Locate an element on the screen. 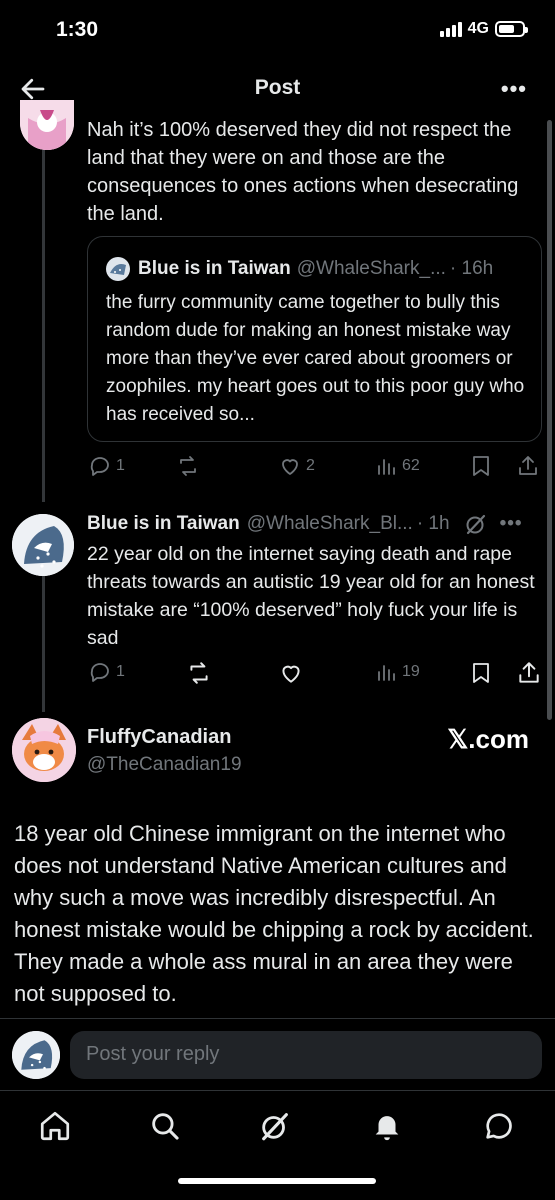 Image resolution: width=555 pixels, height=1200 pixels. quote-timestamp: · 16h is located at coordinates (471, 268).